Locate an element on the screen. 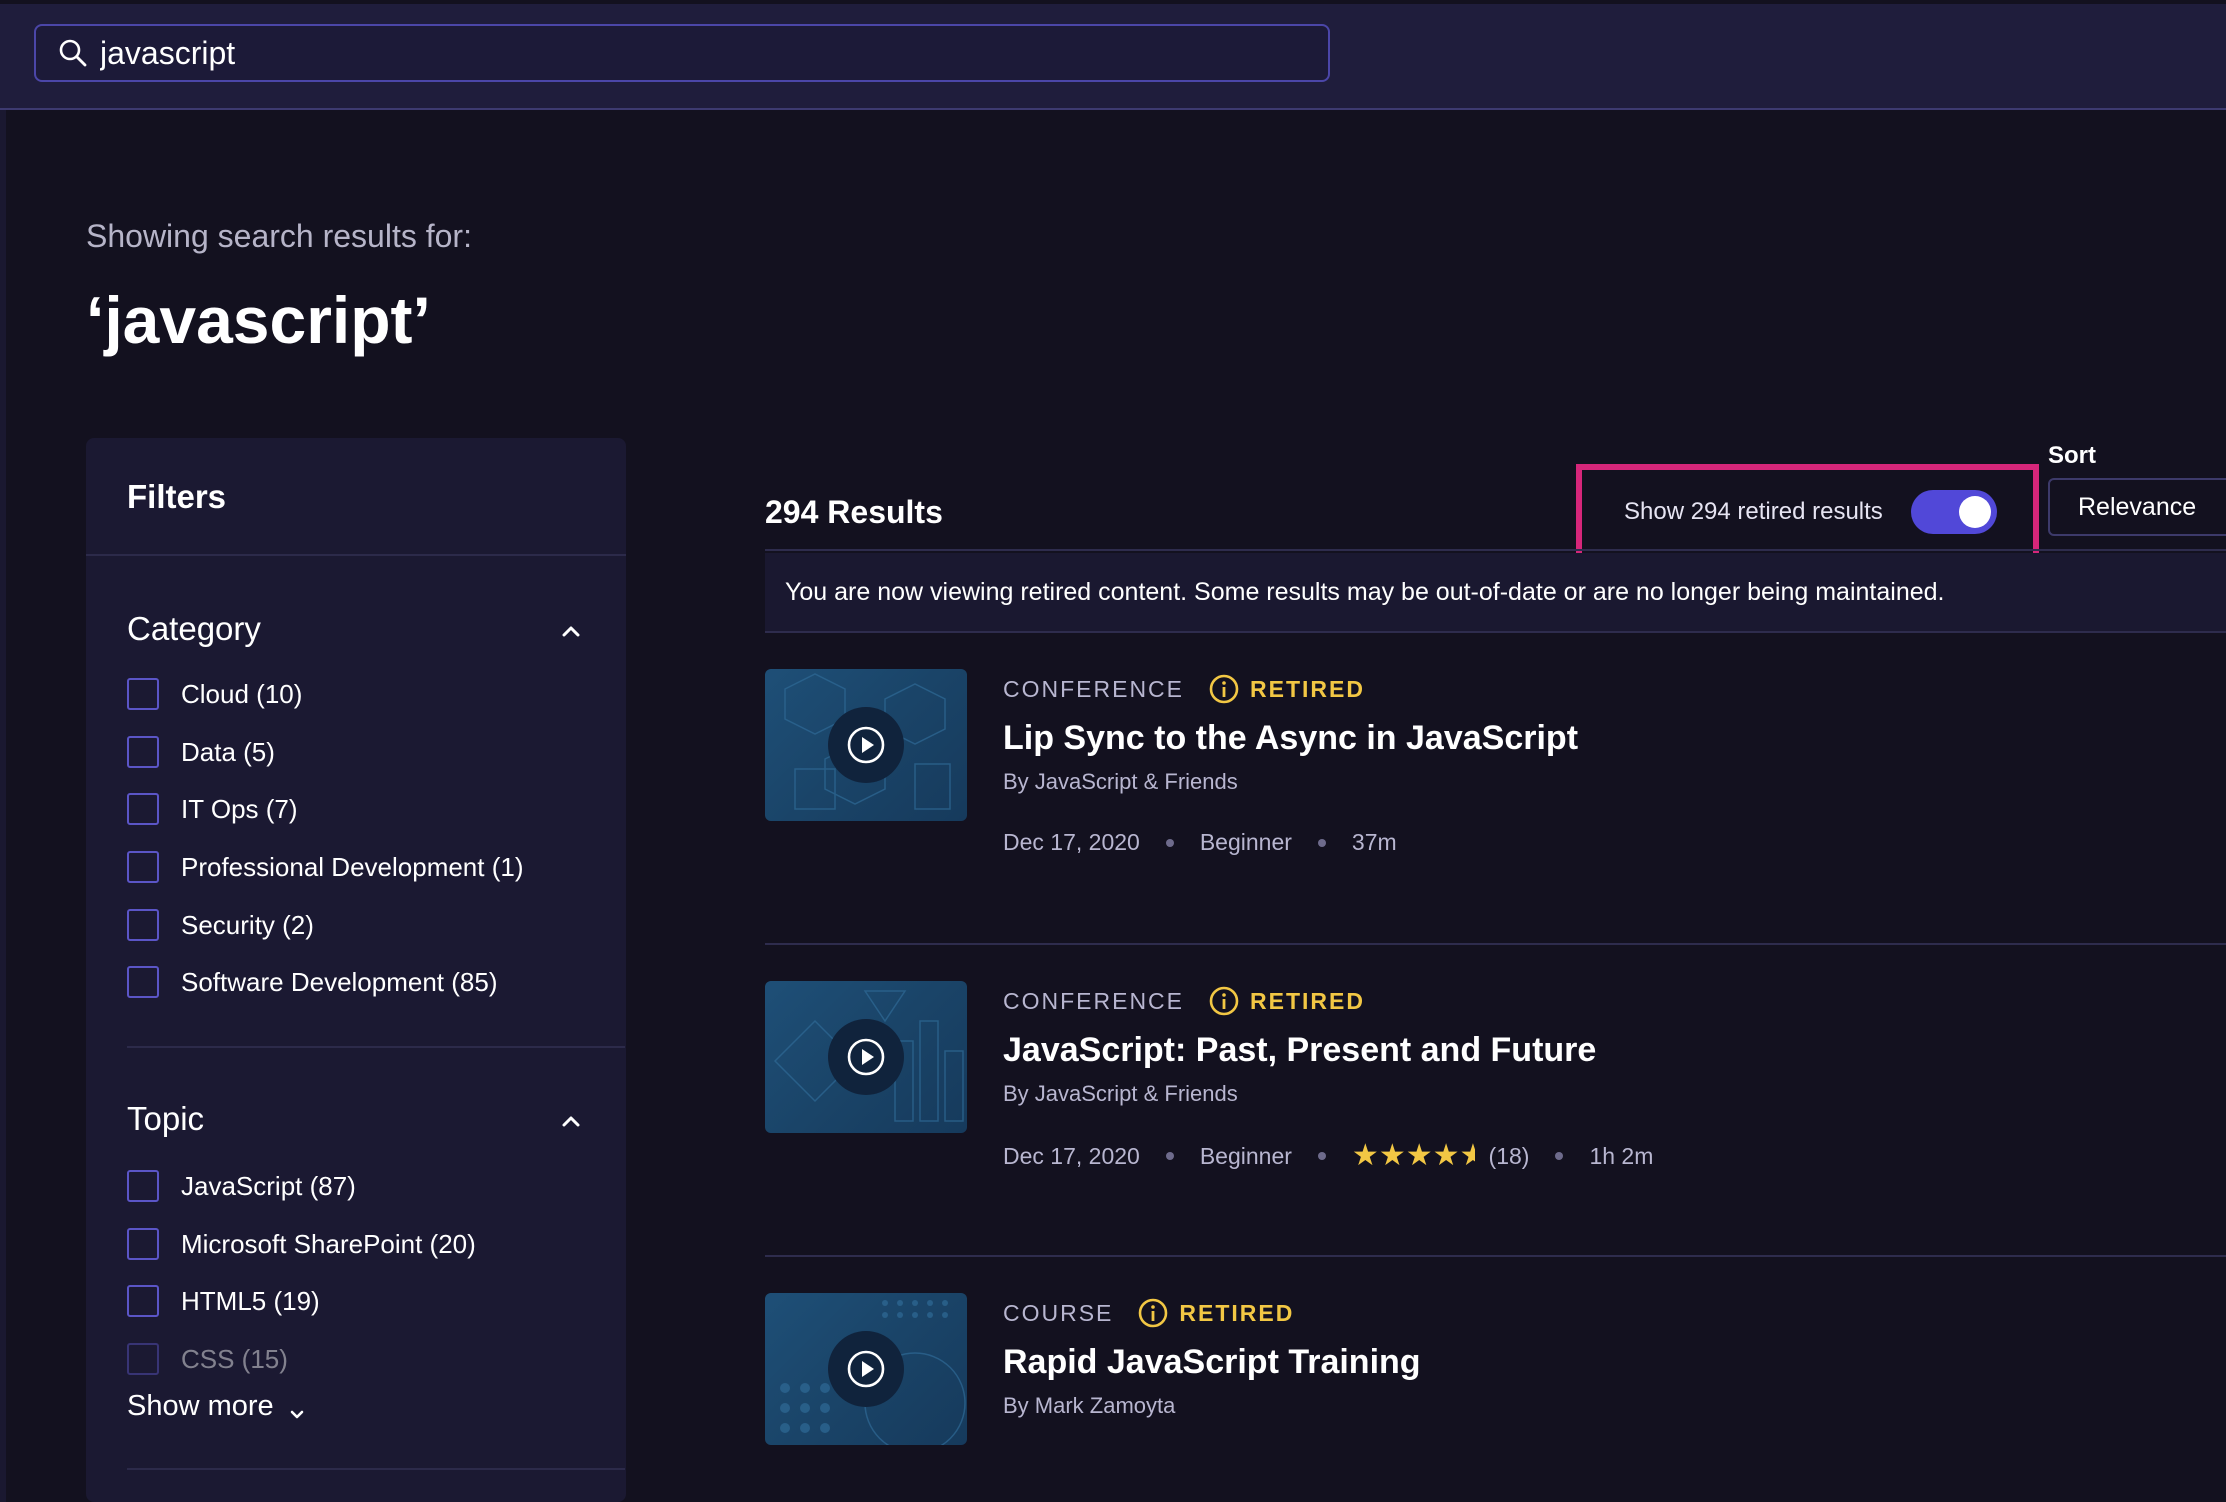 The height and width of the screenshot is (1502, 2226). search-query-heading: ‘javascript’ is located at coordinates (258, 320).